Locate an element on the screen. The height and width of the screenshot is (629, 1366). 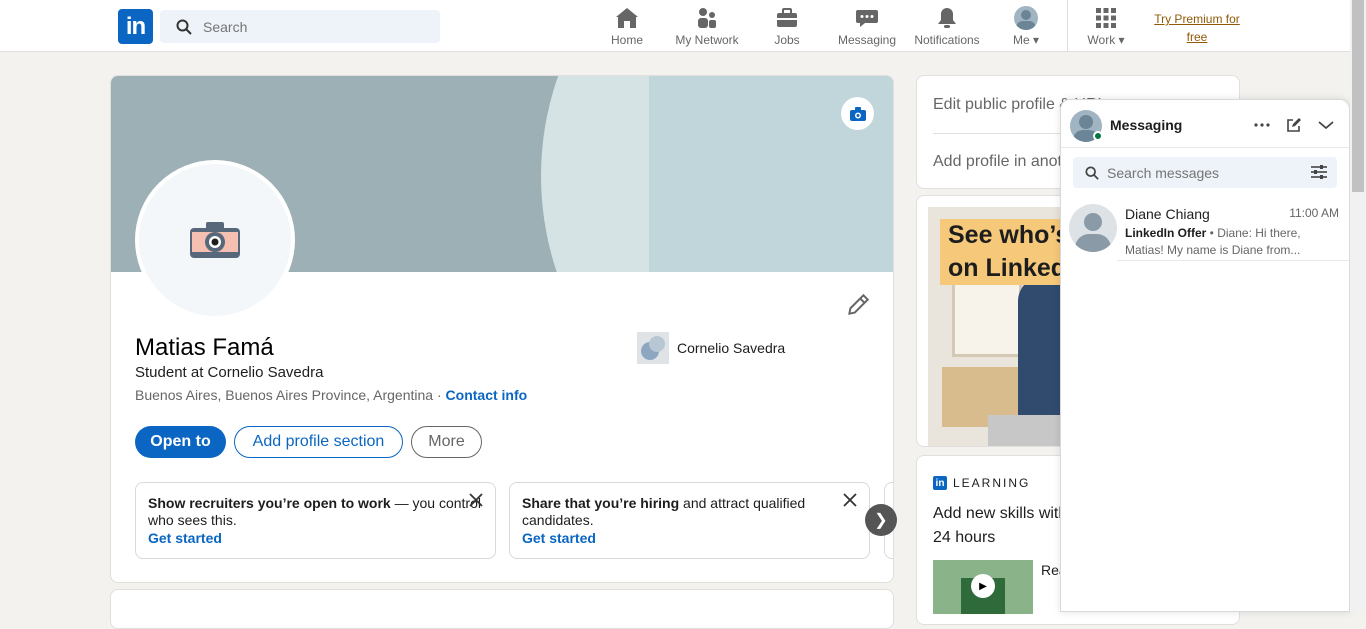
conversation-name: Diane Chiang is located at coordinates (1167, 214).